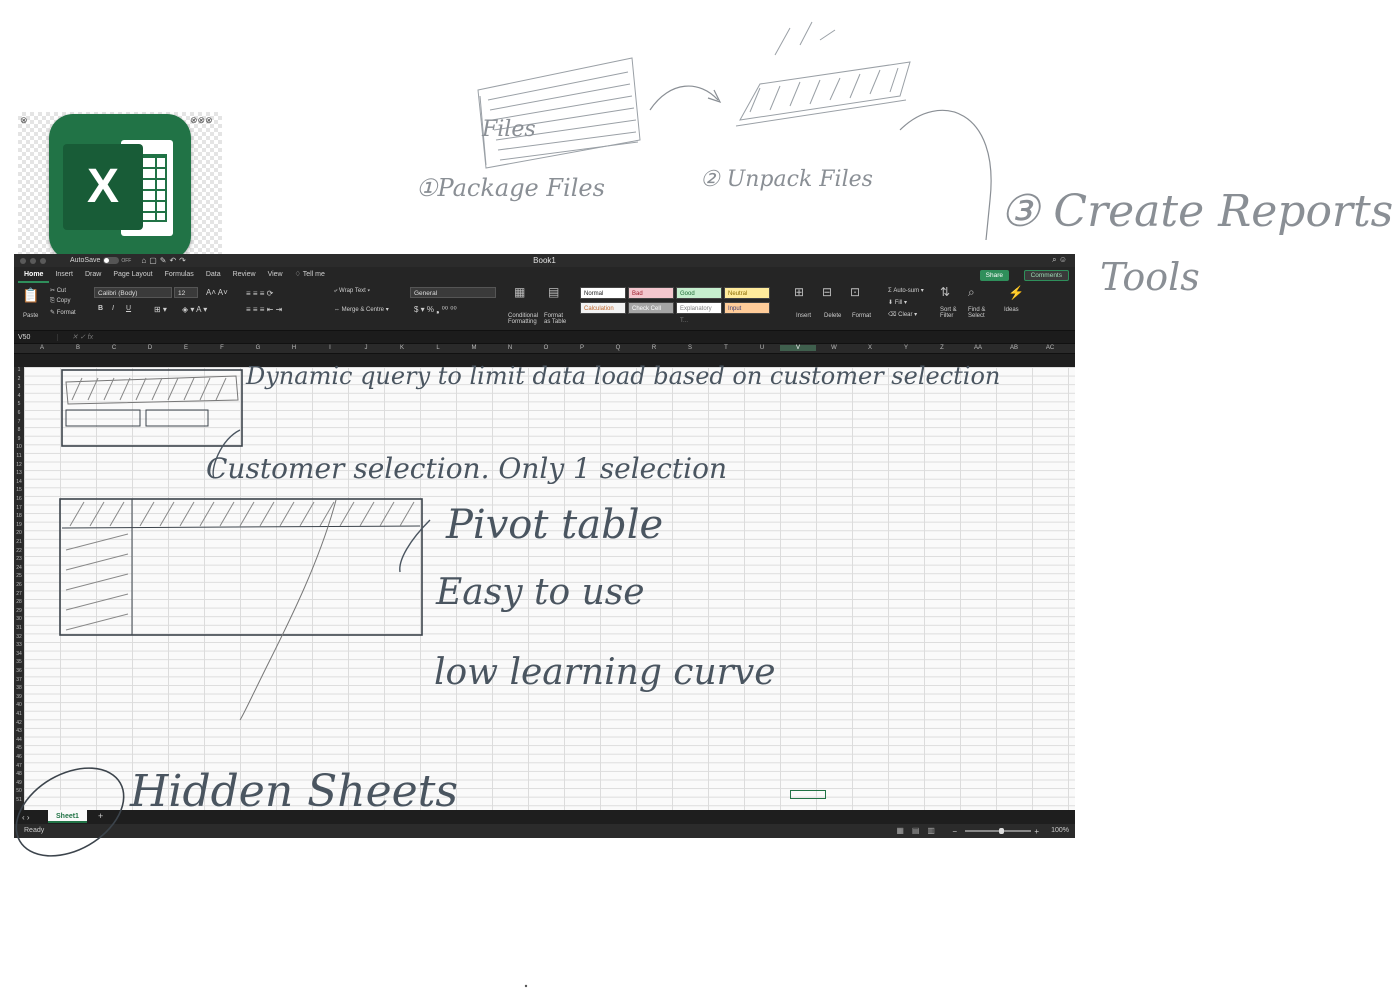  What do you see at coordinates (310, 275) in the screenshot?
I see `tell-me-search: ♢ Tell me` at bounding box center [310, 275].